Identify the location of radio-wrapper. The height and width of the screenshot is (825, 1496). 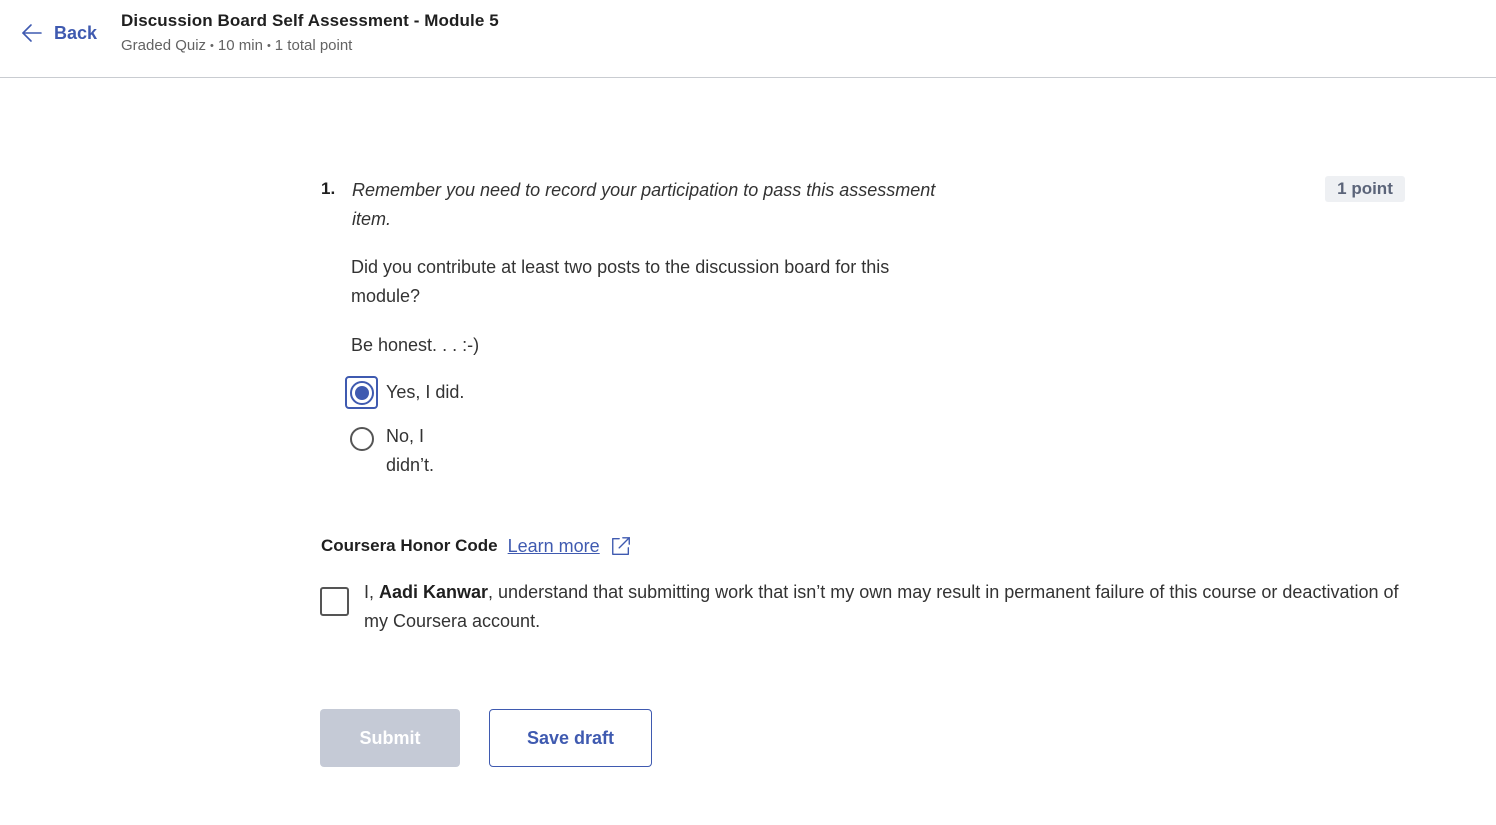
(361, 438).